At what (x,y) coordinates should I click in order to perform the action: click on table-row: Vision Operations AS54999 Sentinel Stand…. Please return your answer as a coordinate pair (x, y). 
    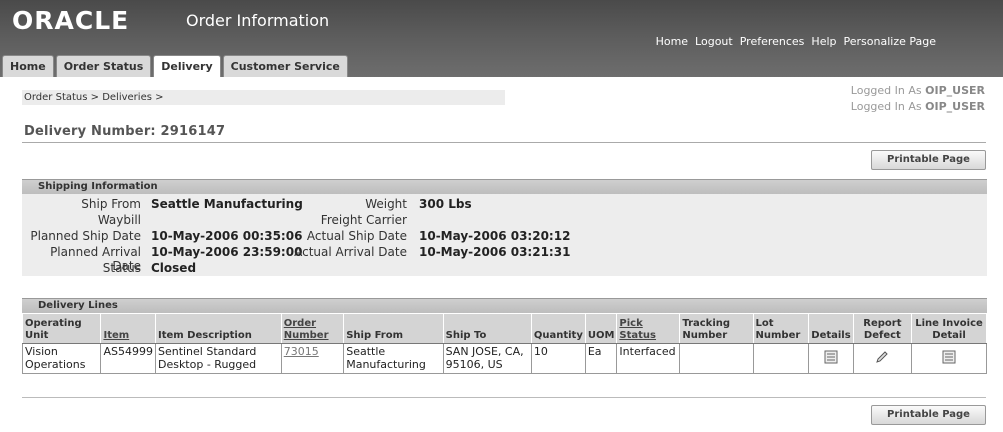
    Looking at the image, I should click on (504, 358).